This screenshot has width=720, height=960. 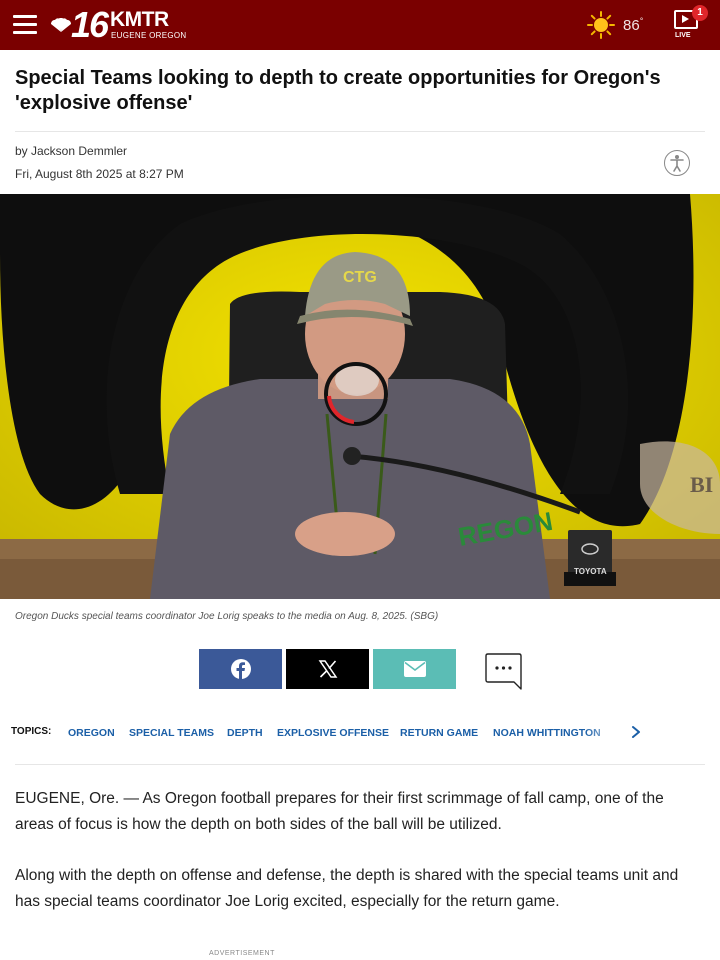 What do you see at coordinates (685, 19) in the screenshot?
I see `play-icon` at bounding box center [685, 19].